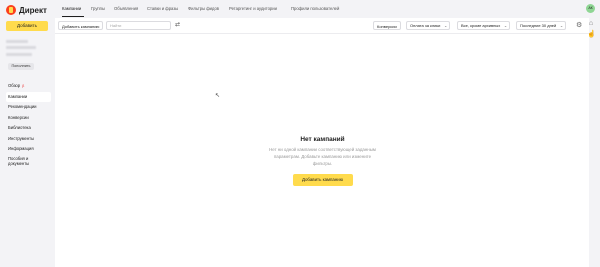 The width and height of the screenshot is (600, 267). I want to click on payment-dropdown: Оплата за клики ⌄, so click(428, 25).